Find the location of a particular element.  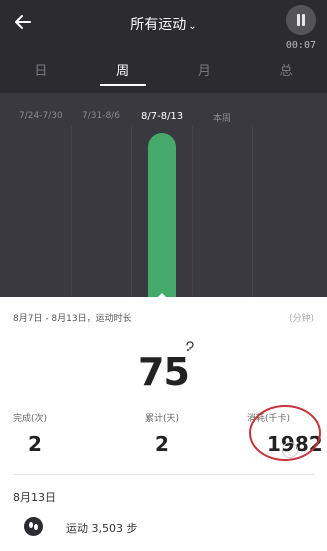

top-bar: 所有运动 ⌄ 00:07 is located at coordinates (163, 25).